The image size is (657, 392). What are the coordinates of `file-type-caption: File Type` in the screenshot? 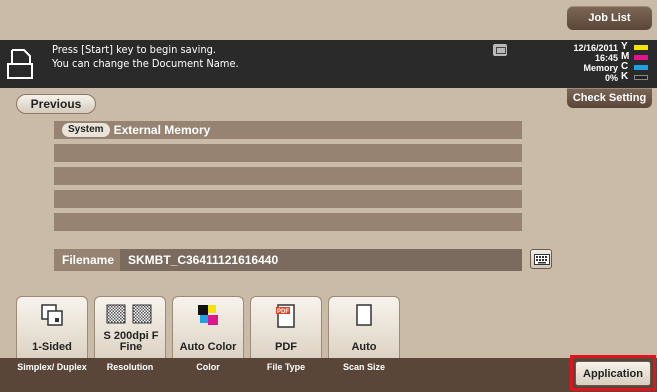 It's located at (286, 367).